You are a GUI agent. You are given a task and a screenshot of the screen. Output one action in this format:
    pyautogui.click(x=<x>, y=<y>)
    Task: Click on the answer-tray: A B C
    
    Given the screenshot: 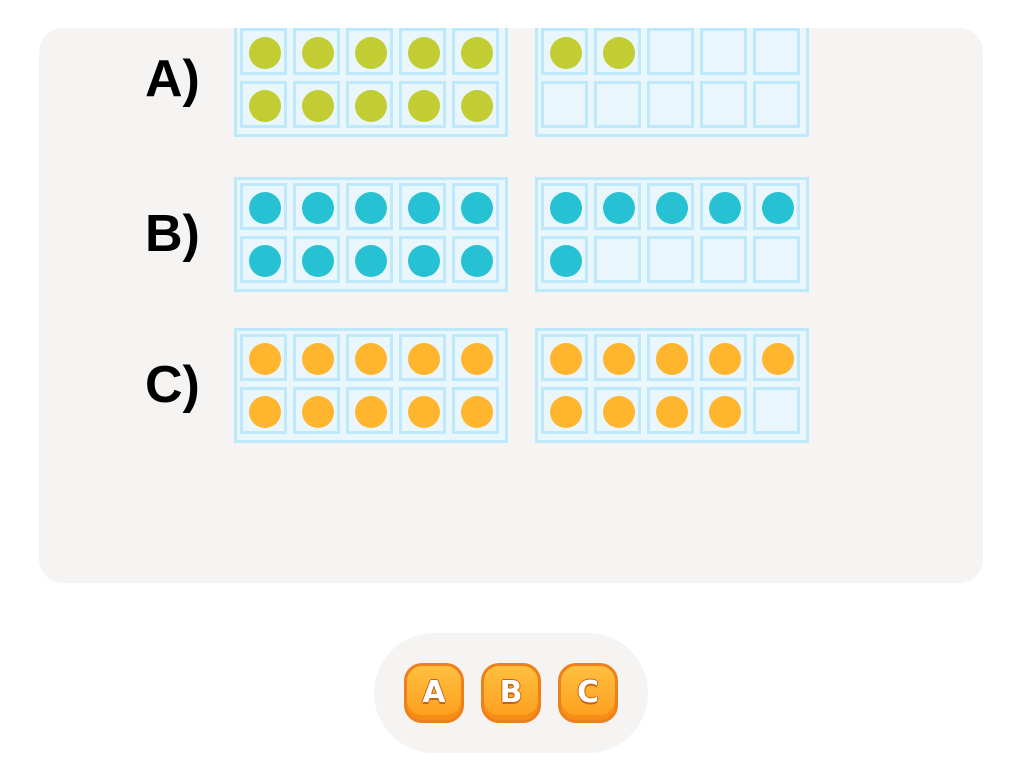 What is the action you would take?
    pyautogui.click(x=511, y=693)
    